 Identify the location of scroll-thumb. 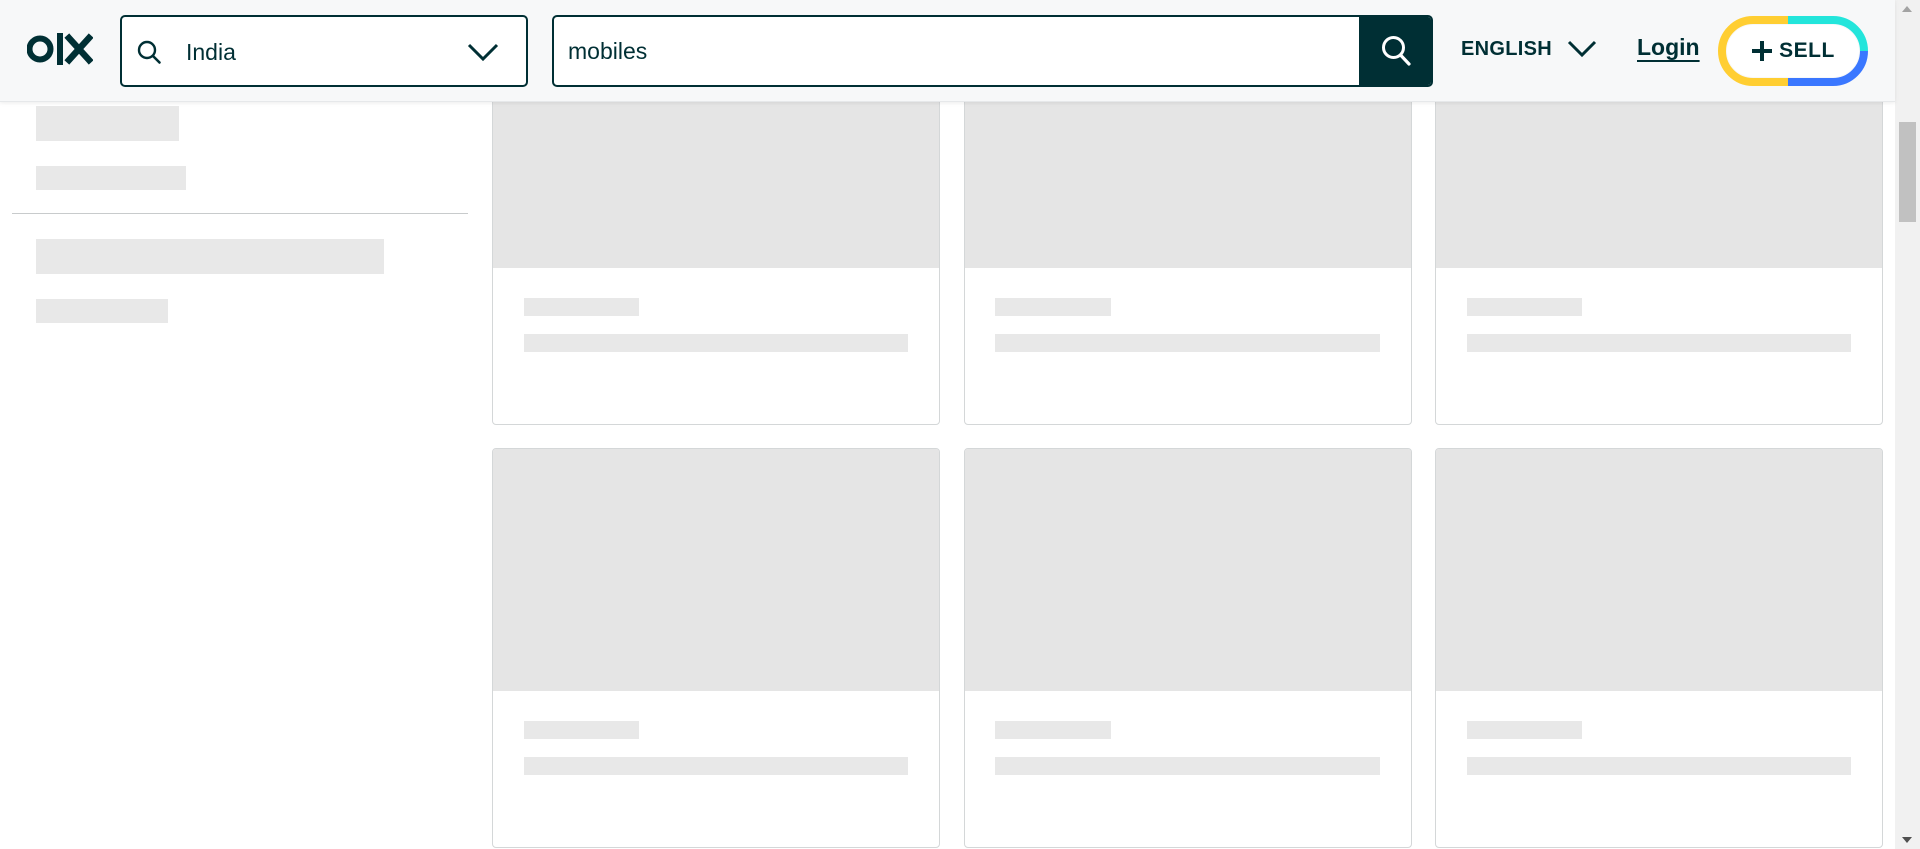
(1907, 172).